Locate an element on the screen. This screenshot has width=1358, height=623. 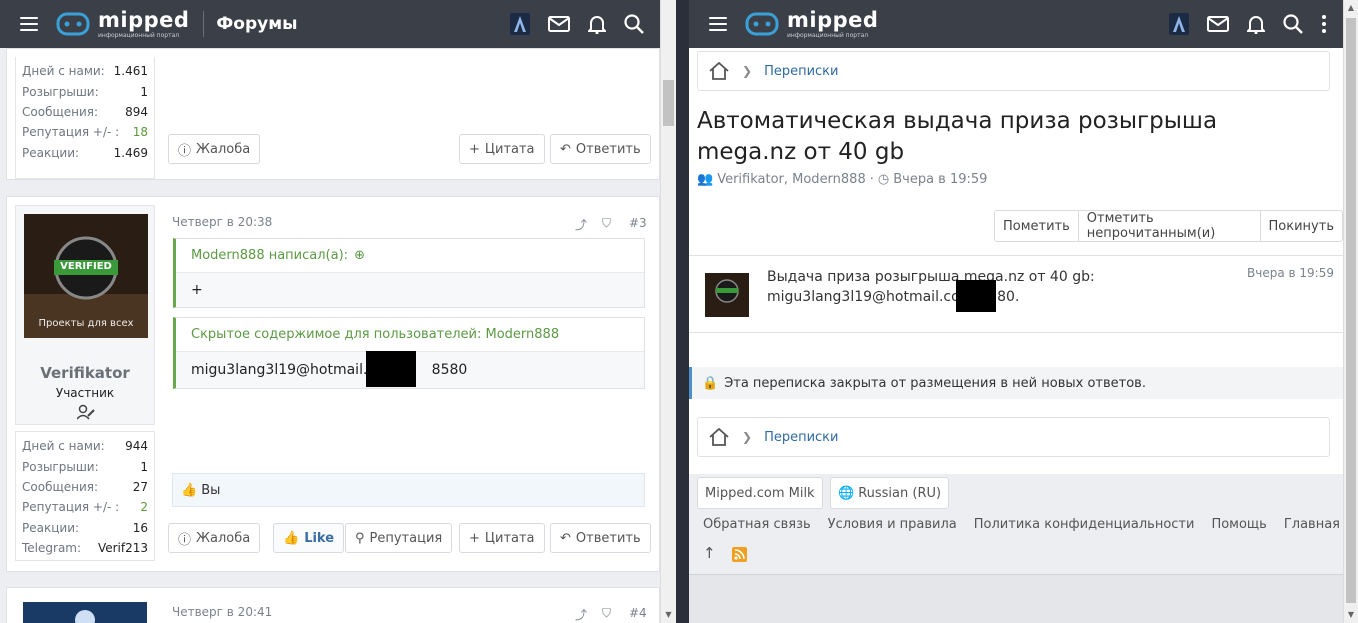
reputation-button: ⚲ Репутация is located at coordinates (399, 538).